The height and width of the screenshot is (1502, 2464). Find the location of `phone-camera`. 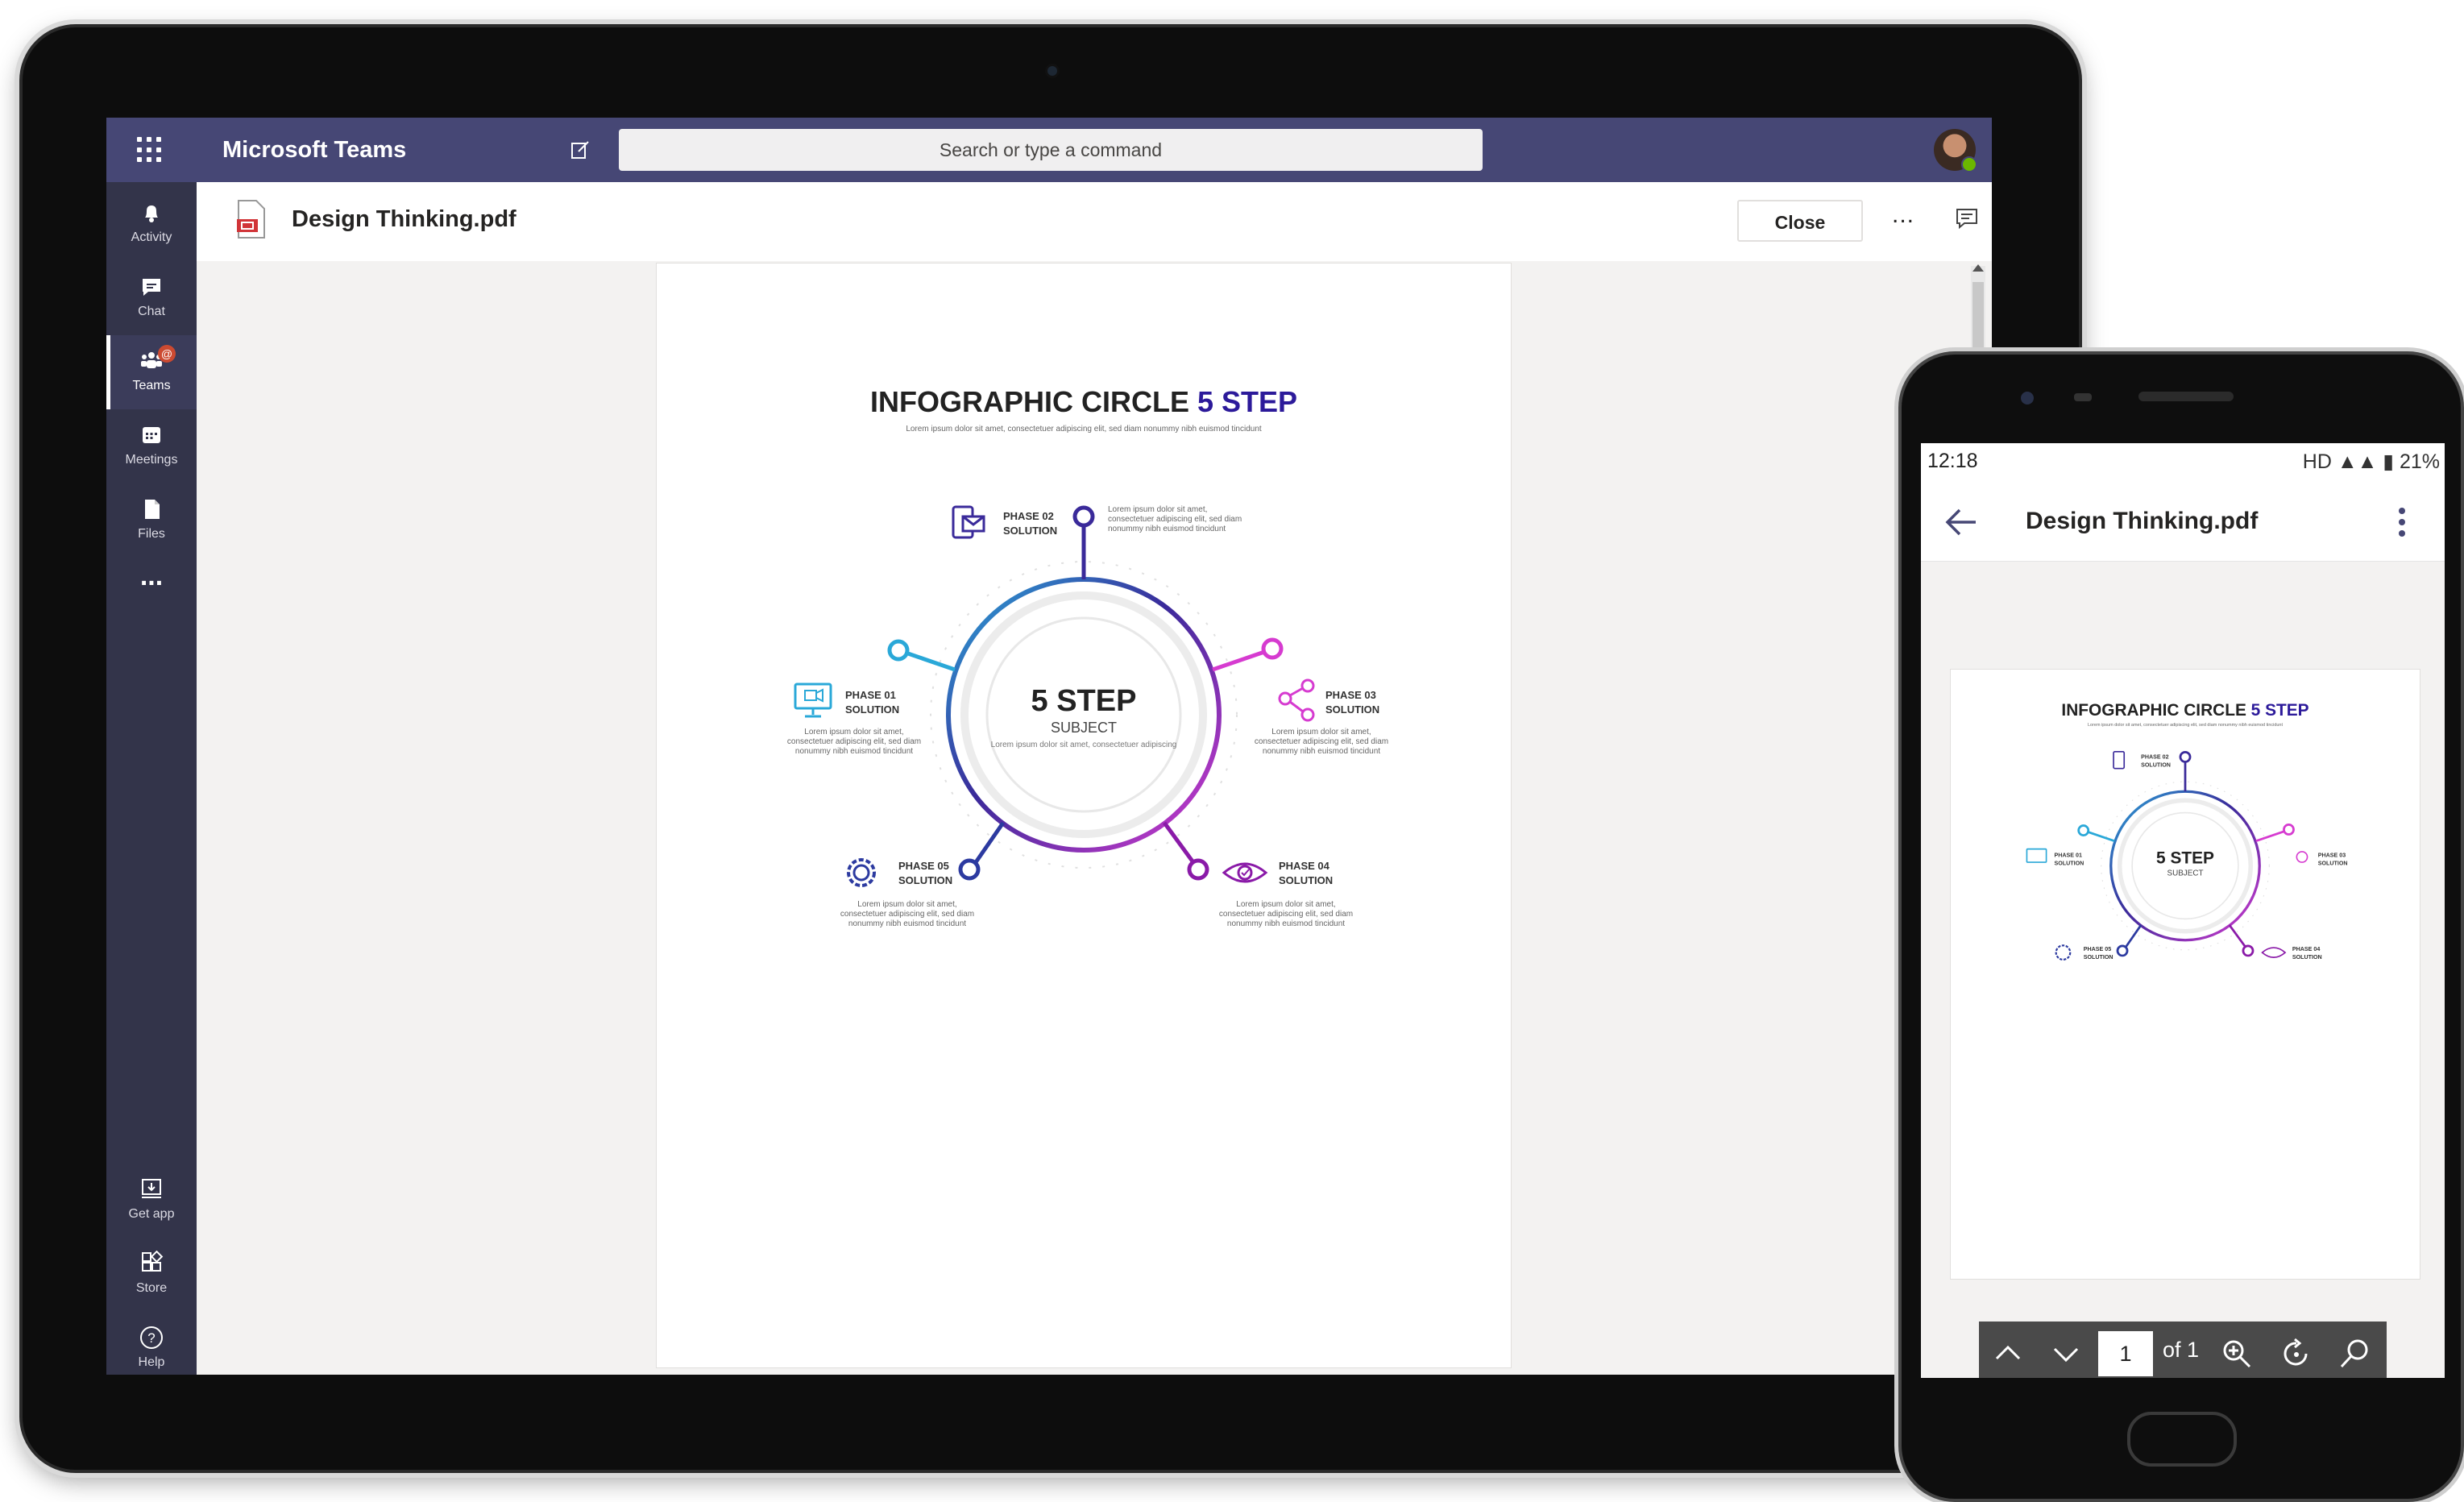

phone-camera is located at coordinates (2027, 398).